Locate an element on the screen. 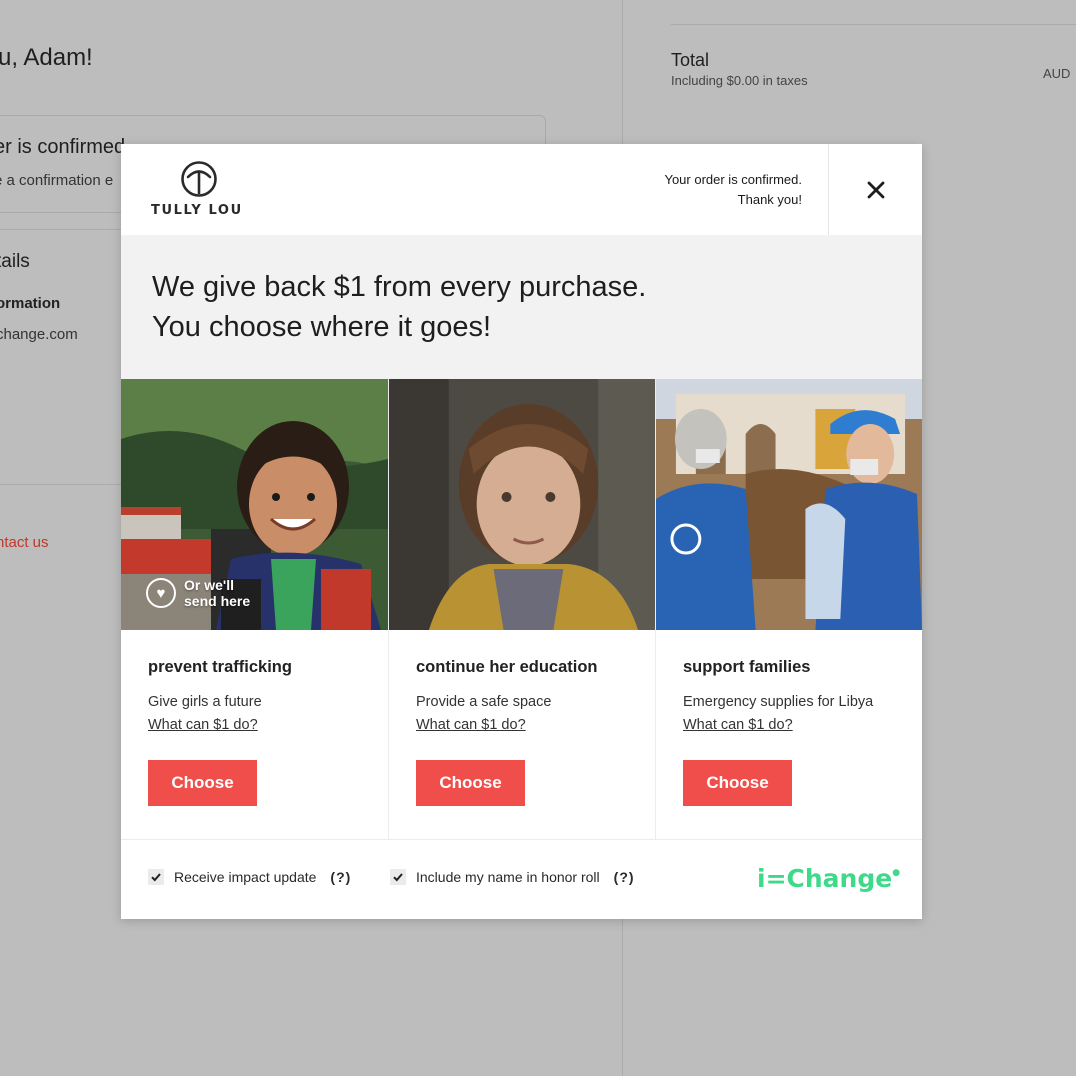 The image size is (1076, 1076). cause-description: Emergency supplies for Libya is located at coordinates (778, 702).